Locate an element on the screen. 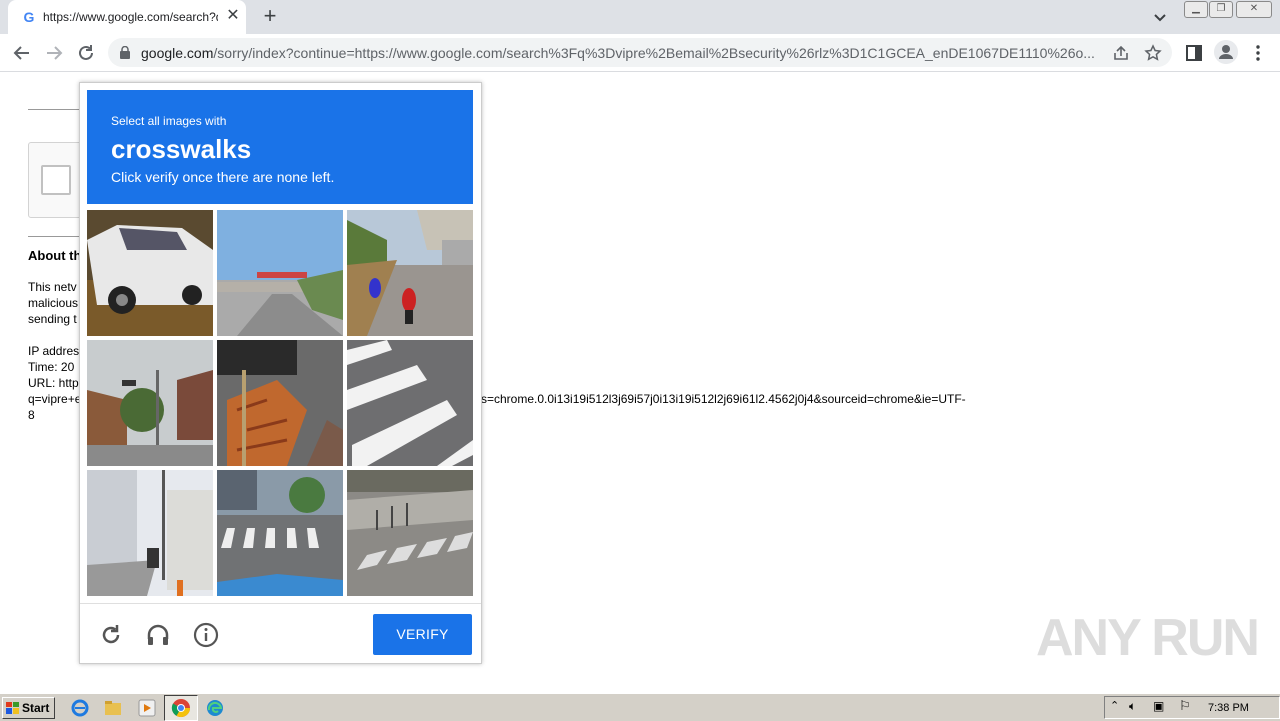 The image size is (1280, 721). tile-city-sidewalk is located at coordinates (150, 533).